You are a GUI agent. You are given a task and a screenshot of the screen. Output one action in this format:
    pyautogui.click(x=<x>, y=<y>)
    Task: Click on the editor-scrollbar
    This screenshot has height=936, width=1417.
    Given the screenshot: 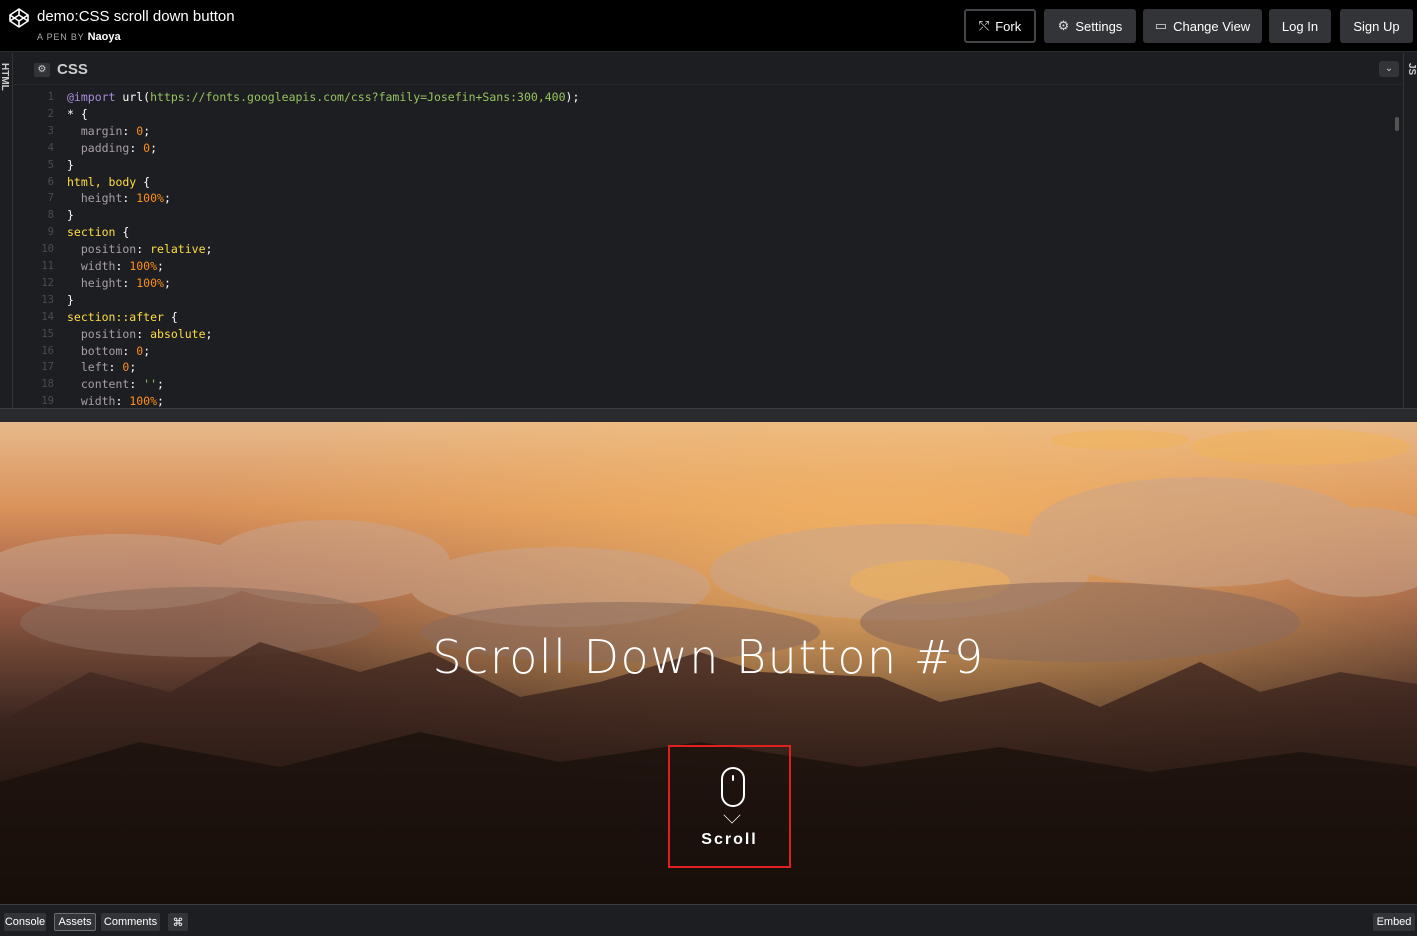 What is the action you would take?
    pyautogui.click(x=1397, y=124)
    